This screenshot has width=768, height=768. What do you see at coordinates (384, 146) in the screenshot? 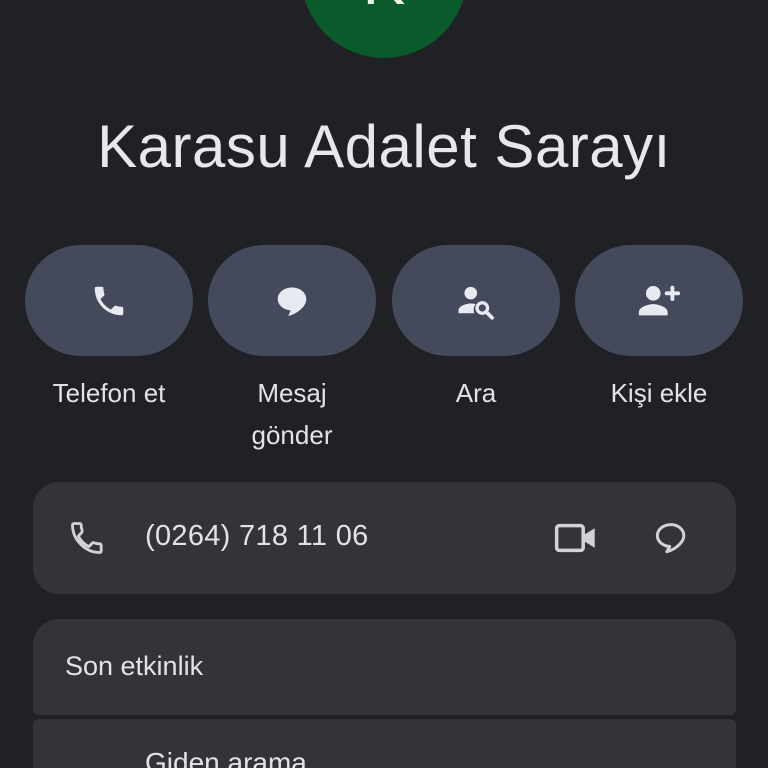
I see `contact-name: Karasu Adalet Sarayı` at bounding box center [384, 146].